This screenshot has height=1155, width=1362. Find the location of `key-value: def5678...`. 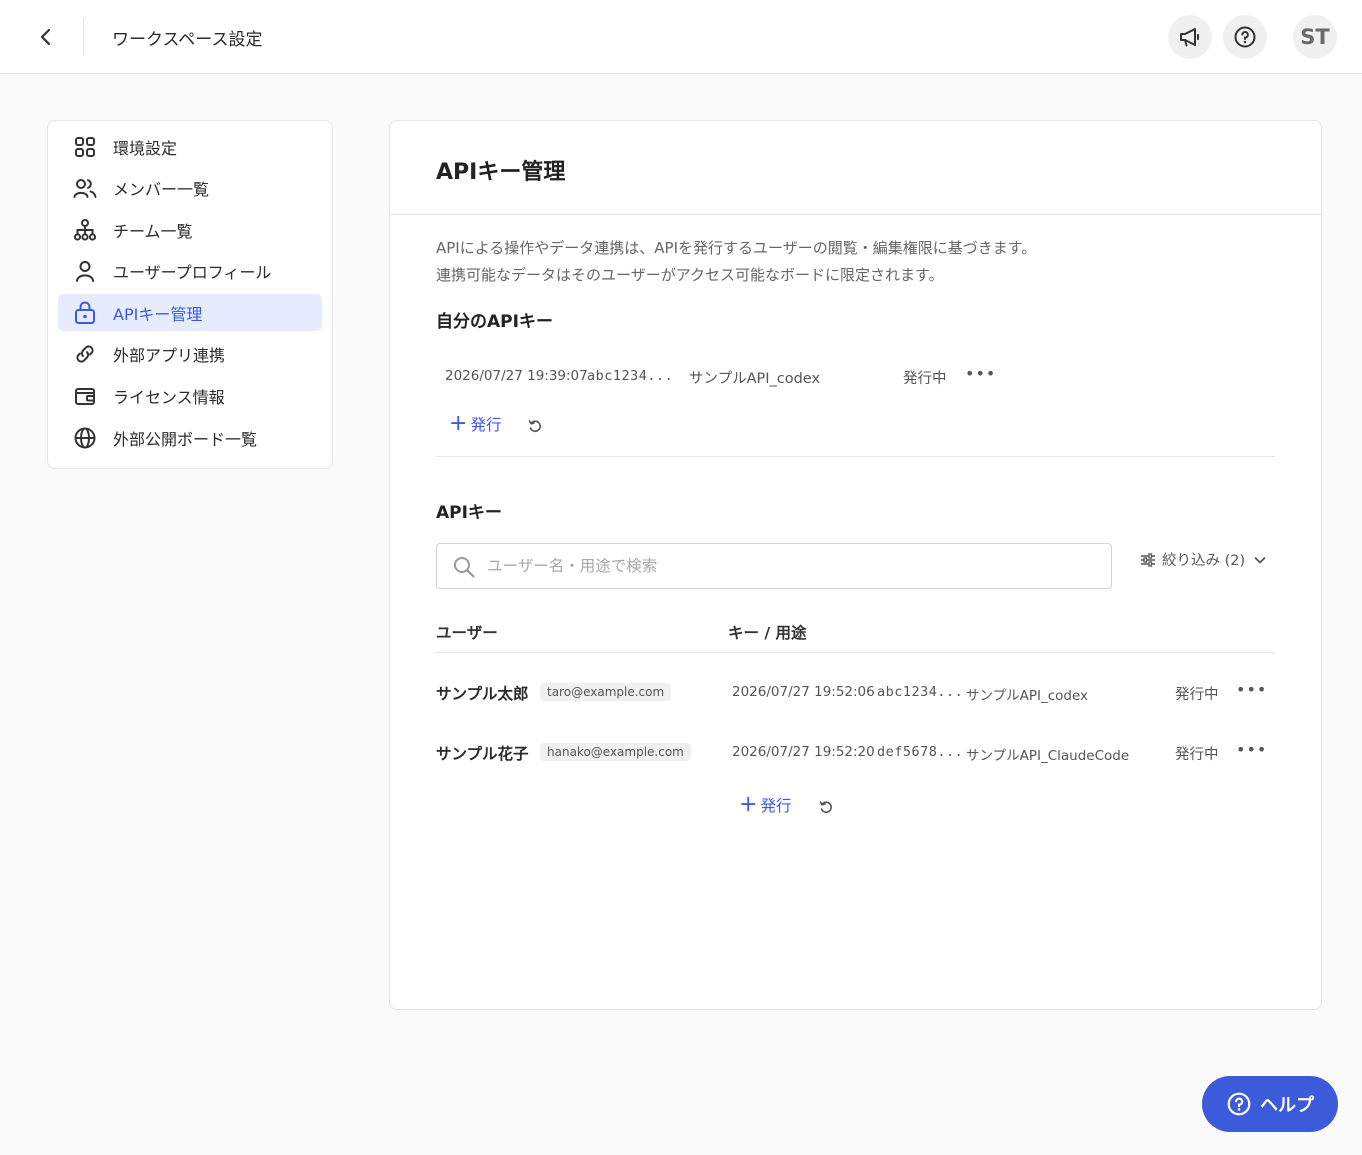

key-value: def5678... is located at coordinates (920, 752).